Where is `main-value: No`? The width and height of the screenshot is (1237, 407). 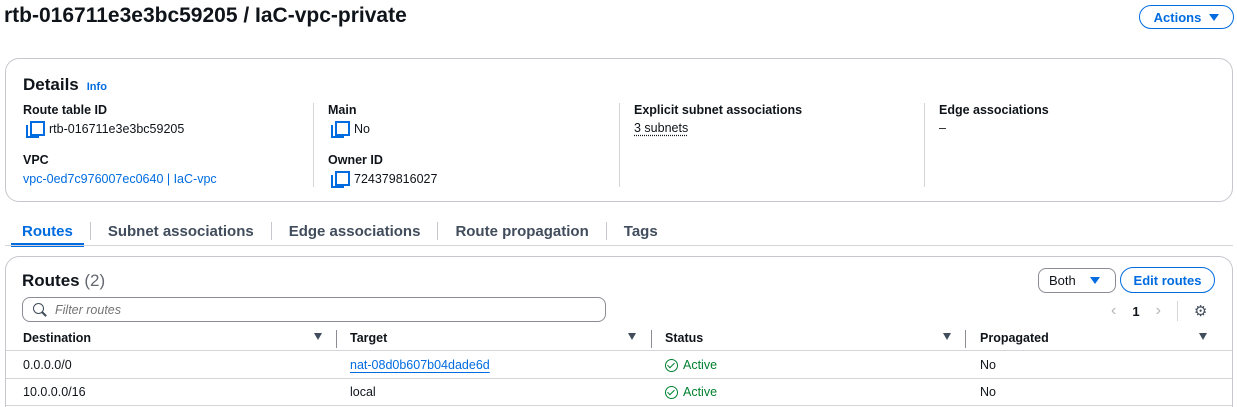
main-value: No is located at coordinates (350, 129).